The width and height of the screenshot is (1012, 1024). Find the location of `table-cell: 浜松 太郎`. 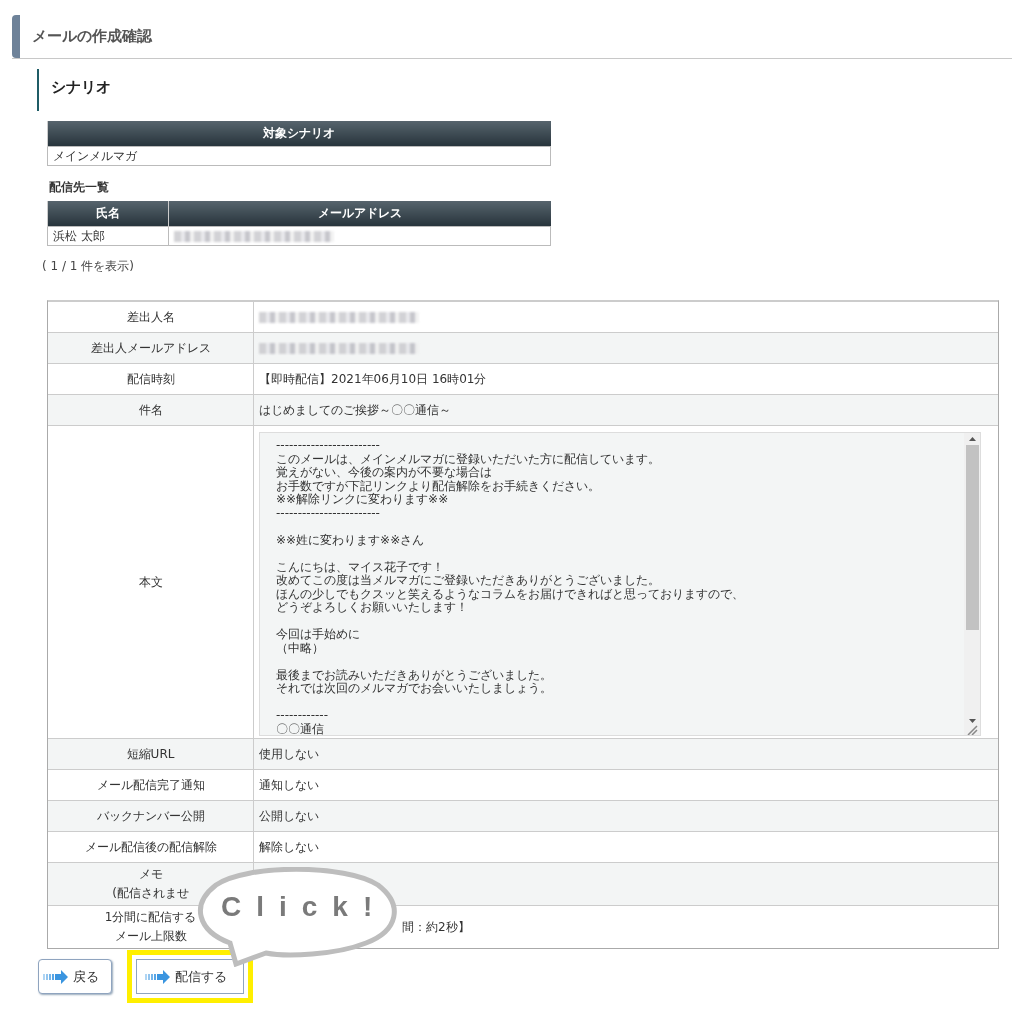

table-cell: 浜松 太郎 is located at coordinates (108, 236).